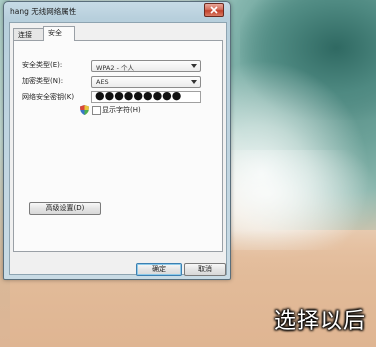 This screenshot has width=376, height=347. What do you see at coordinates (146, 66) in the screenshot?
I see `security-type-select: WPA2 - 个人` at bounding box center [146, 66].